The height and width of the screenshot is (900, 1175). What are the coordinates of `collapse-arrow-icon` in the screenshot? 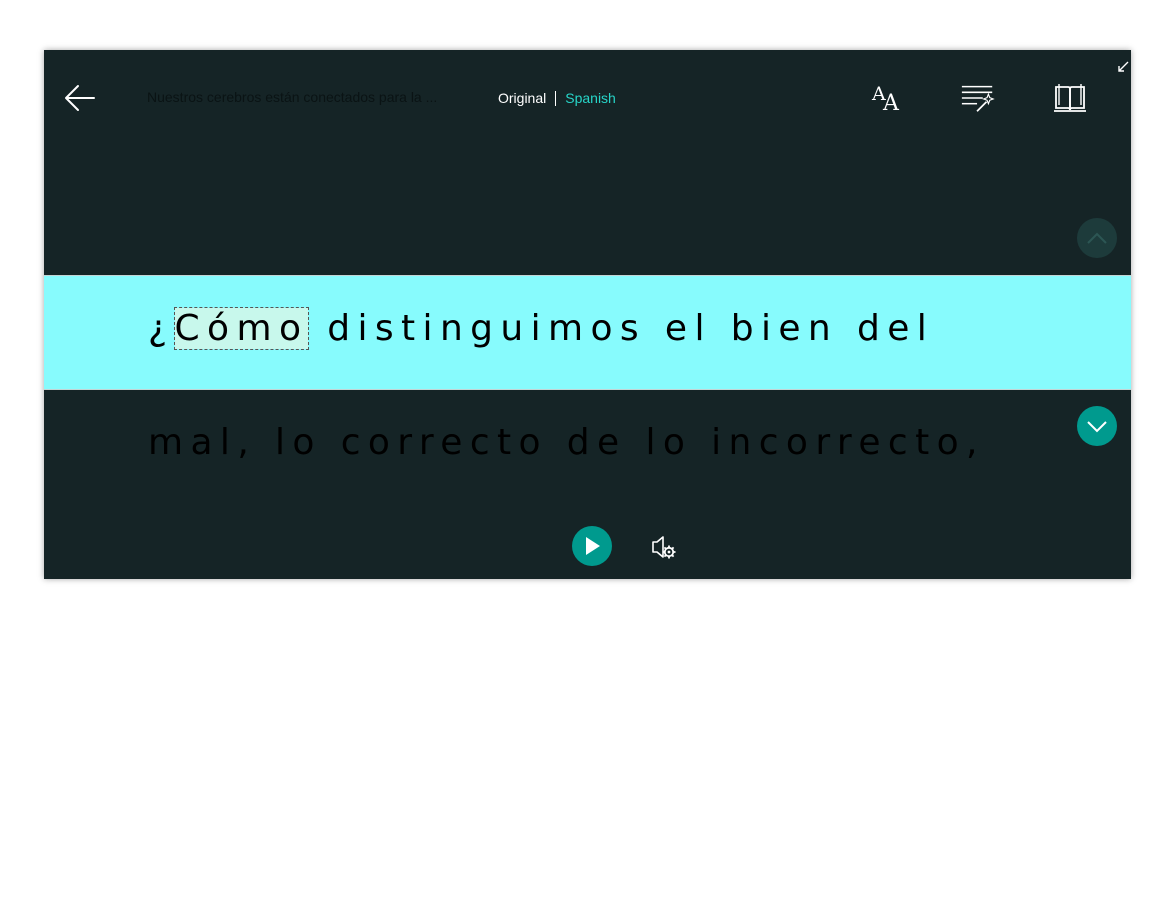 It's located at (1123, 66).